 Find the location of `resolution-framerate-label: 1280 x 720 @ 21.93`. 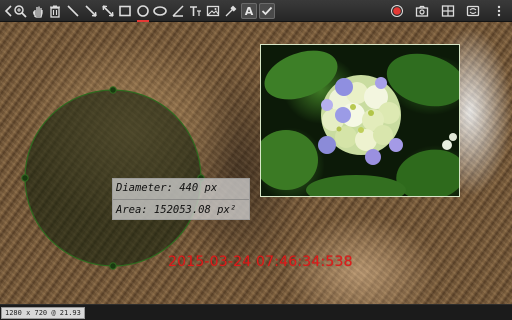

resolution-framerate-label: 1280 x 720 @ 21.93 is located at coordinates (43, 313).